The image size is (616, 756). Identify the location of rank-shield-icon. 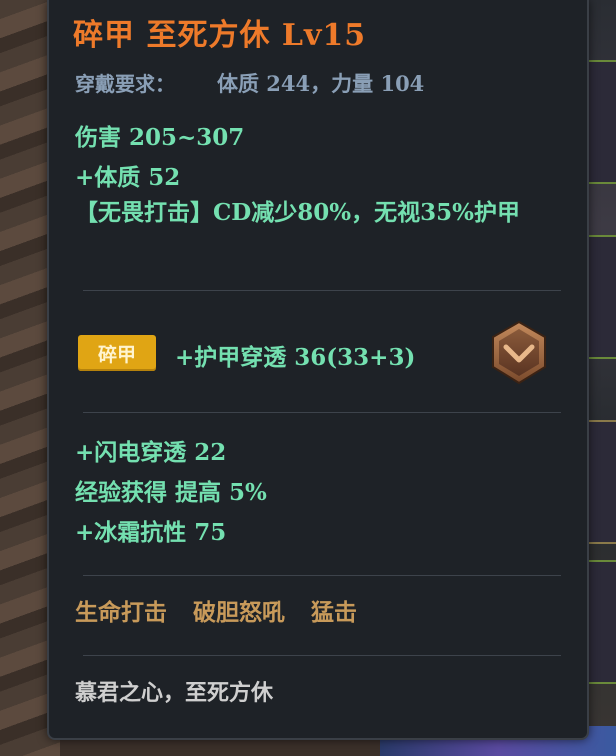
(519, 353).